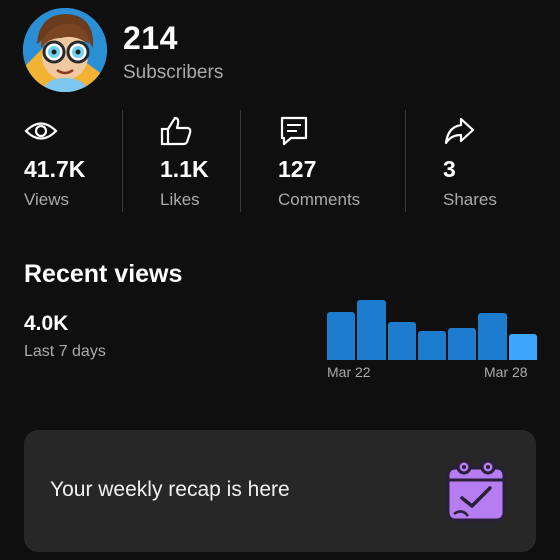 This screenshot has width=560, height=560. Describe the element at coordinates (283, 50) in the screenshot. I see `channel-header: 214 Subscribers` at that location.